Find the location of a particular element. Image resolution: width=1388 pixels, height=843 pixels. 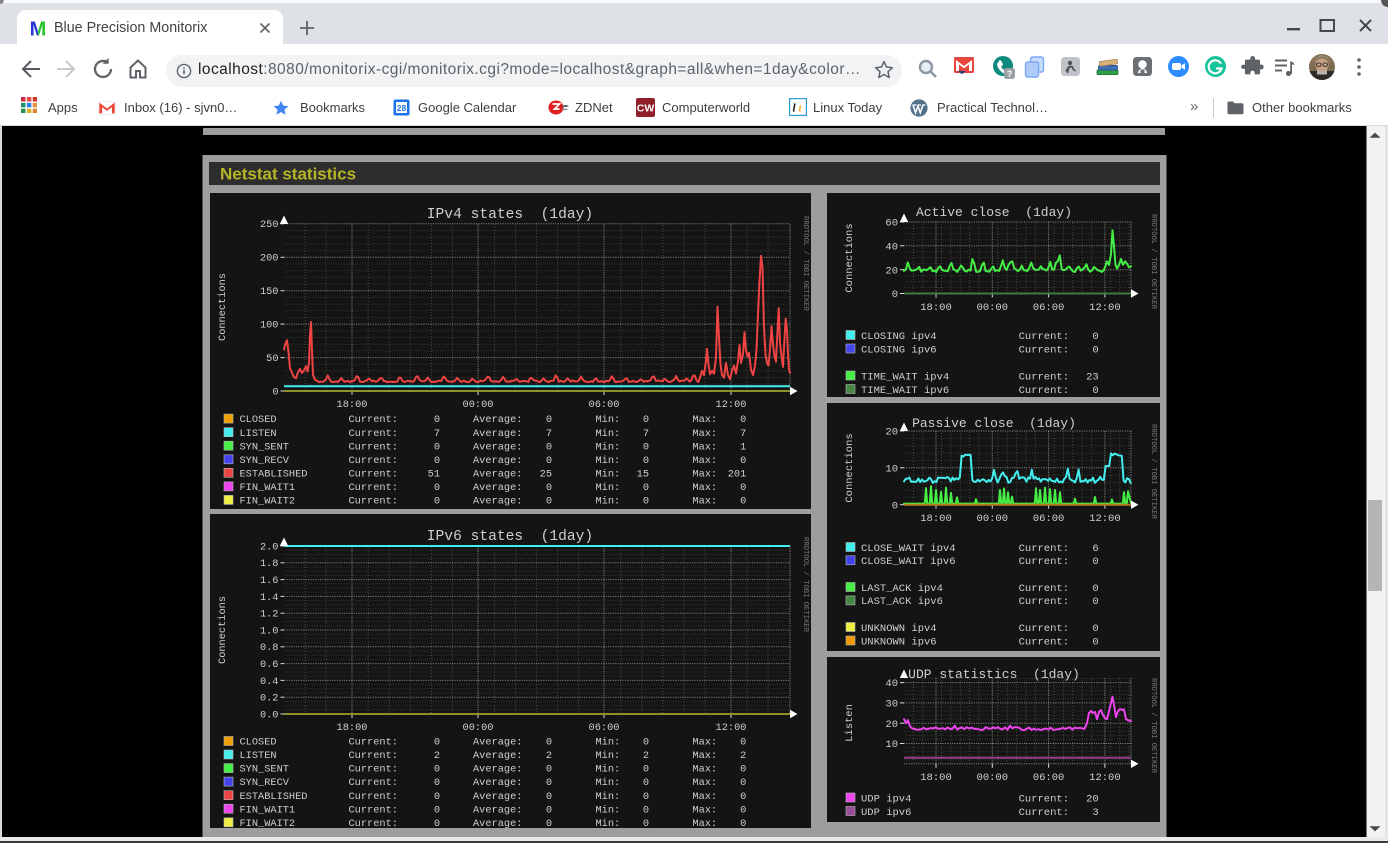

svg-text: 100 is located at coordinates (269, 326).